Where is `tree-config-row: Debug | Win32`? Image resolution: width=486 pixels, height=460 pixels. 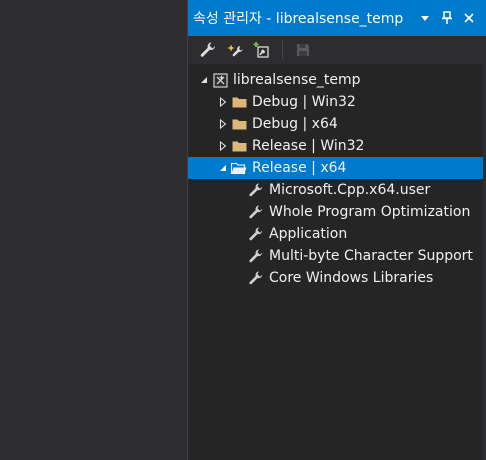 tree-config-row: Debug | Win32 is located at coordinates (337, 102).